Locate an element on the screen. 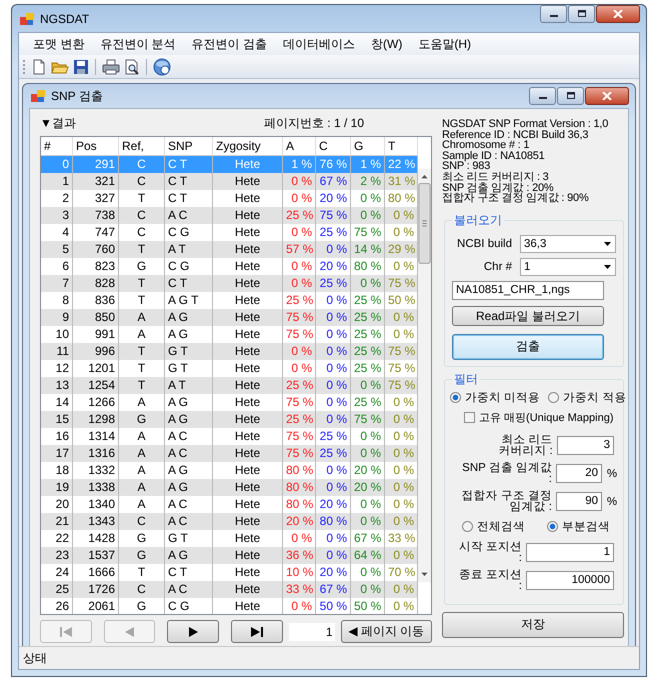 The image size is (659, 681). dropdown: 36,3 is located at coordinates (568, 243).